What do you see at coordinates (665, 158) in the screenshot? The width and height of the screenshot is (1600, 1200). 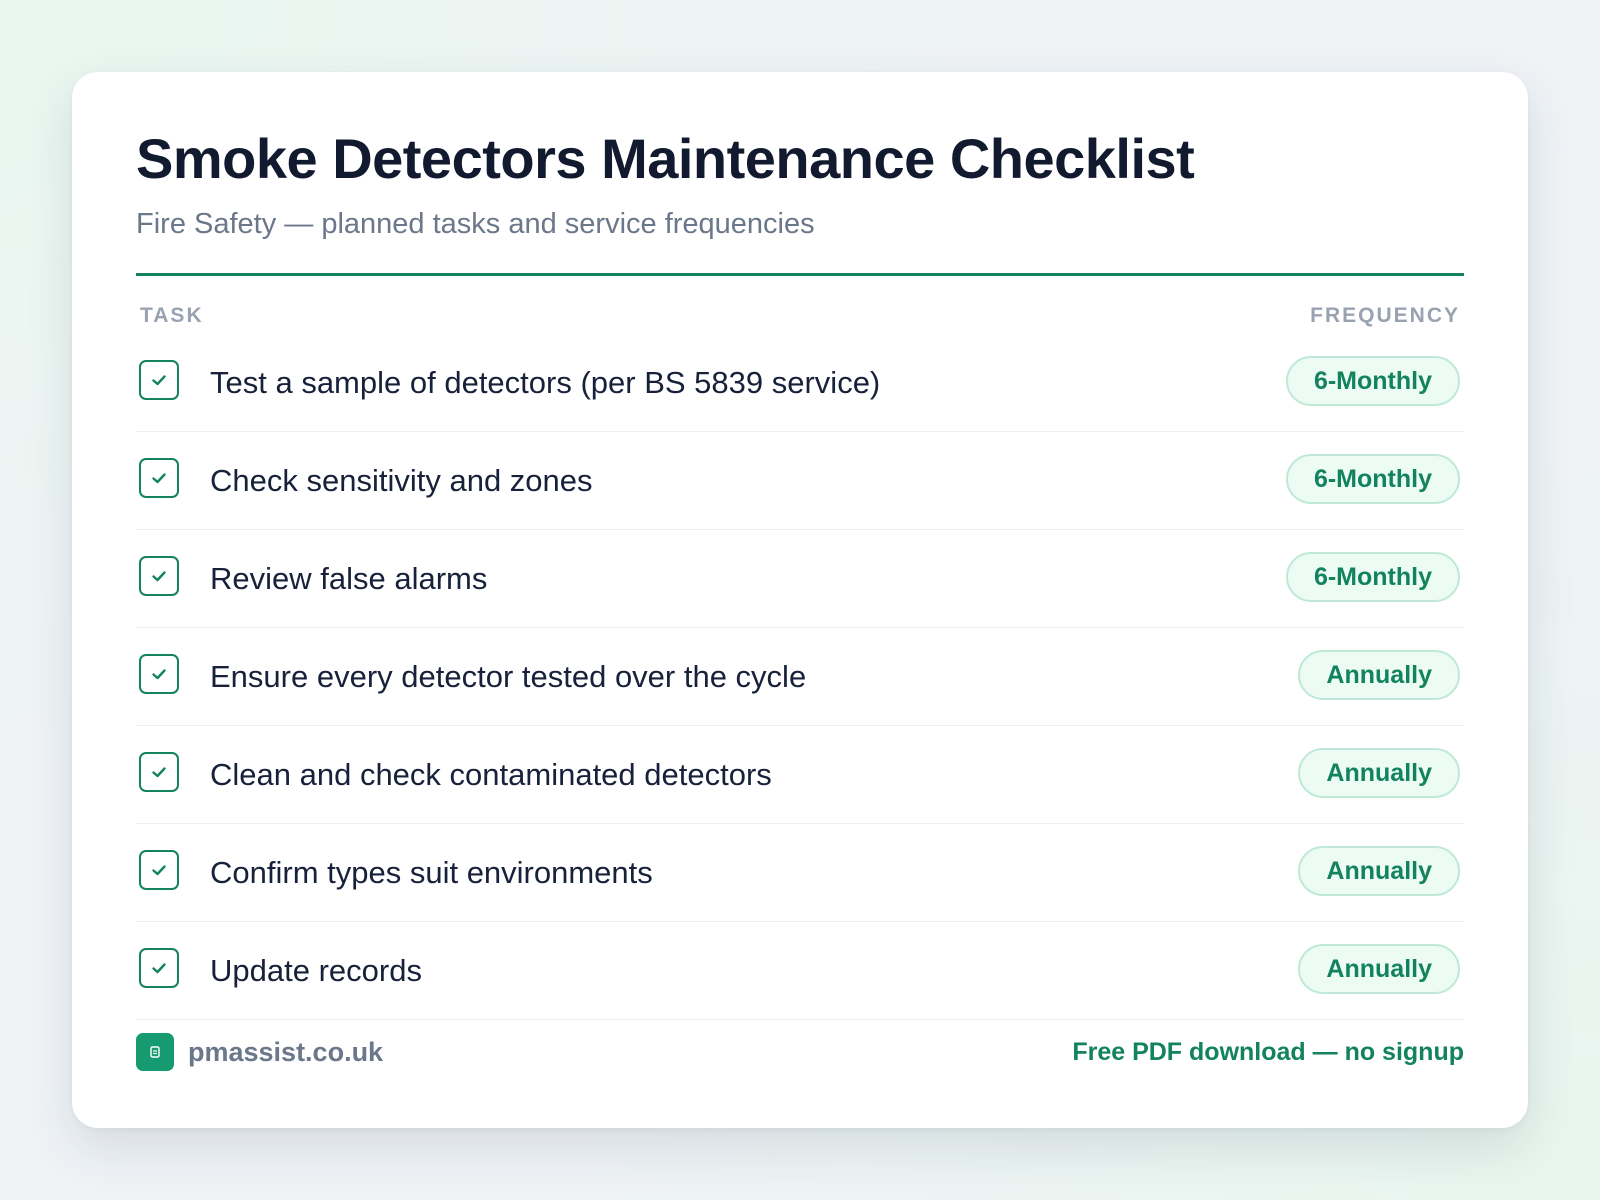 I see `page-title: Smoke Detectors Maintenance Checklist` at bounding box center [665, 158].